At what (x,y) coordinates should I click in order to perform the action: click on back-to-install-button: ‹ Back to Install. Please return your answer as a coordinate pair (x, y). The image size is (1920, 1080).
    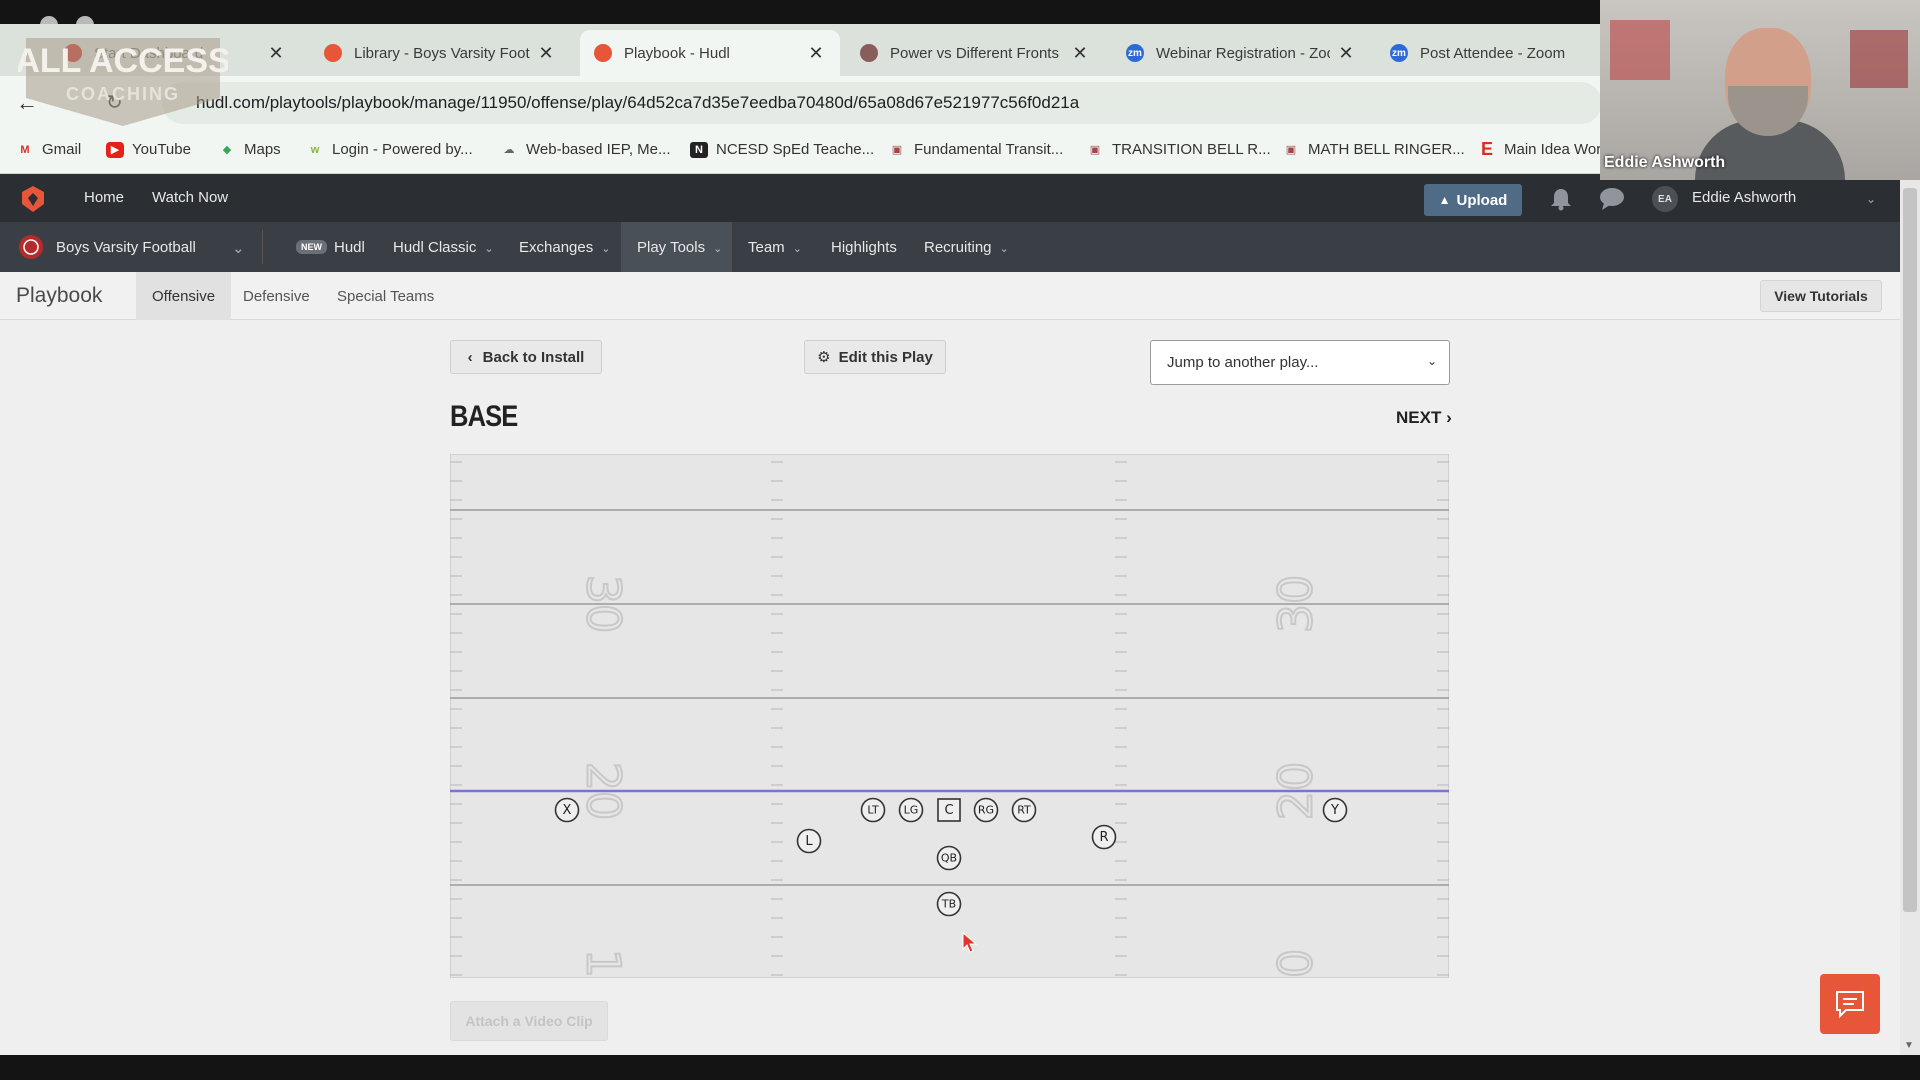
    Looking at the image, I should click on (526, 357).